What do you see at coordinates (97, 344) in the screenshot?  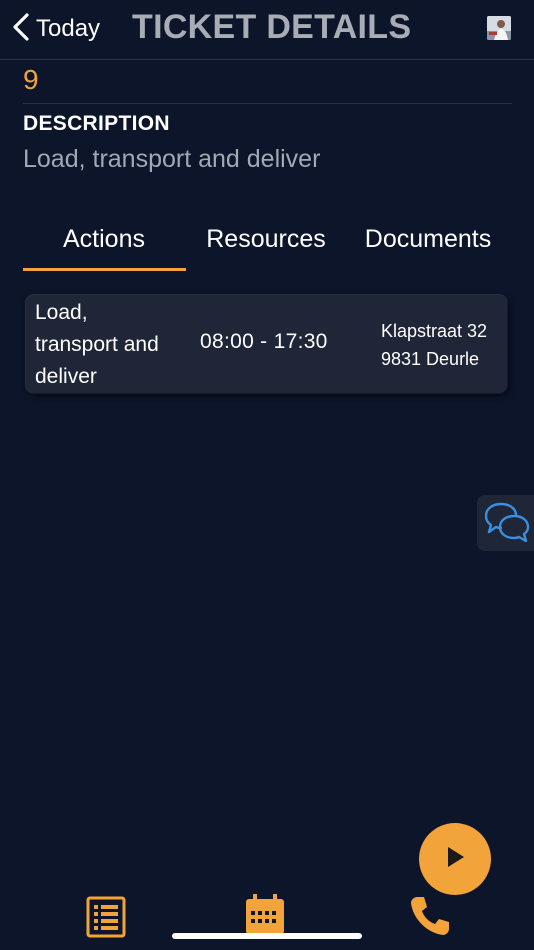 I see `action-name: Load, transport and deliver` at bounding box center [97, 344].